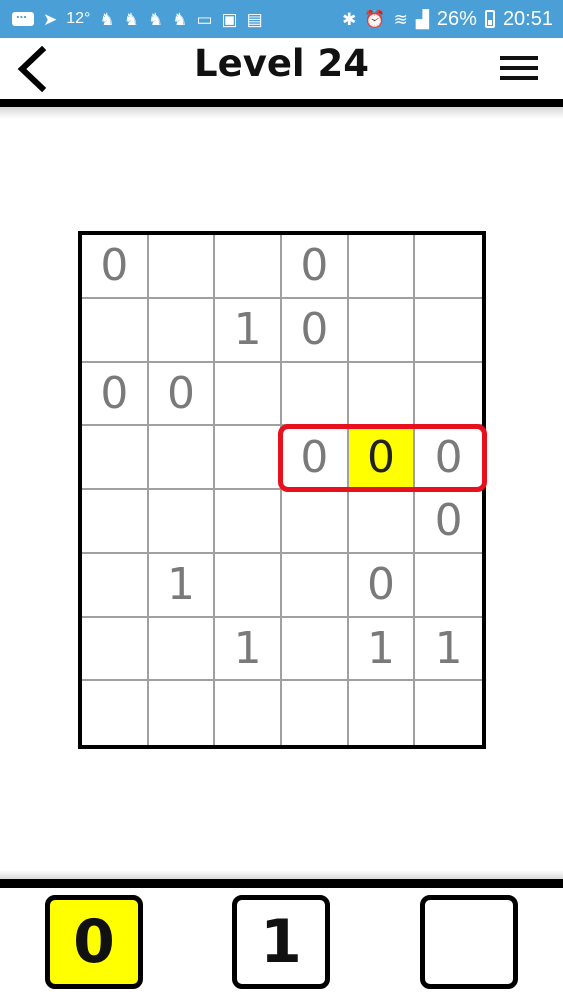 This screenshot has height=1000, width=563. Describe the element at coordinates (519, 58) in the screenshot. I see `menu-icon` at that location.